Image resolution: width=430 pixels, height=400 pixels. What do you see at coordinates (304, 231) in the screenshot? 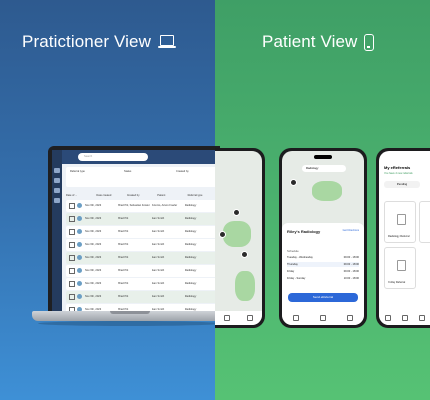
I see `clinic-name: Riley's Radiology` at bounding box center [304, 231].